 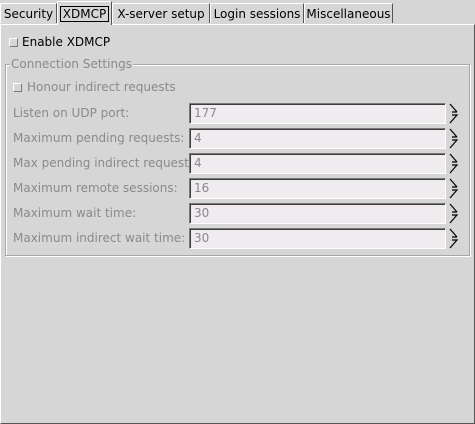 I want to click on connection-settings-title: Connection Settings, so click(x=71, y=64).